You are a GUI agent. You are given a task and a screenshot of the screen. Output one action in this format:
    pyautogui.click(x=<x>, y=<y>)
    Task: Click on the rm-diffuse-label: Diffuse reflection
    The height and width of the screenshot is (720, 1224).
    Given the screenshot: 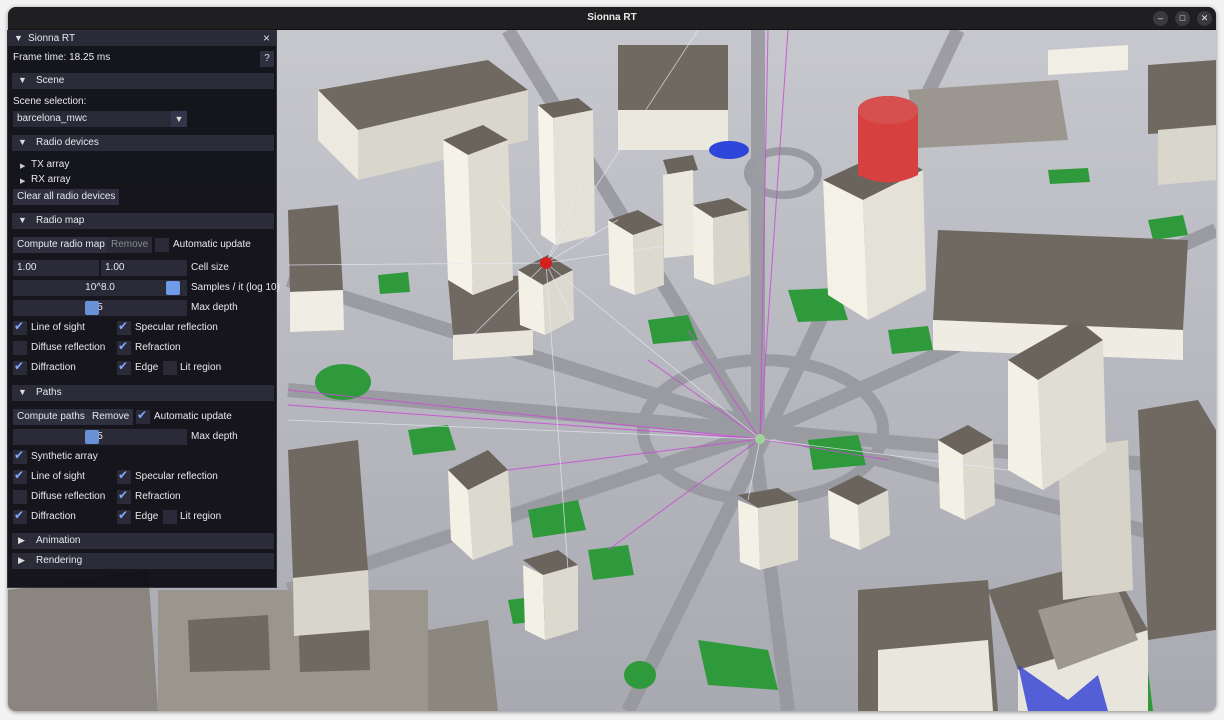 What is the action you would take?
    pyautogui.click(x=68, y=347)
    